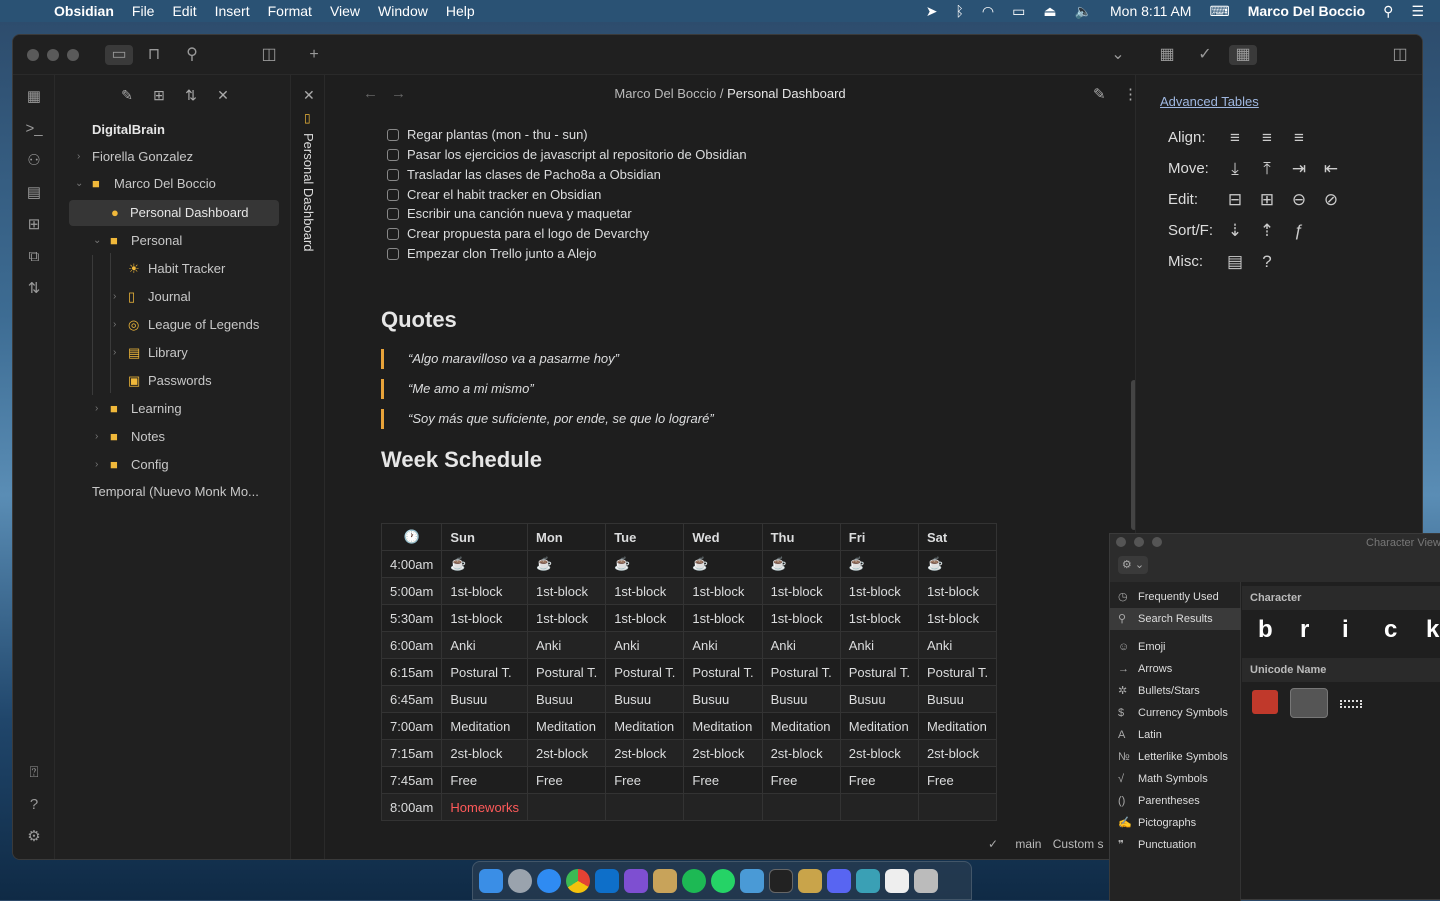 The image size is (1440, 901). What do you see at coordinates (801, 537) in the screenshot?
I see `day-header-cell: Thu` at bounding box center [801, 537].